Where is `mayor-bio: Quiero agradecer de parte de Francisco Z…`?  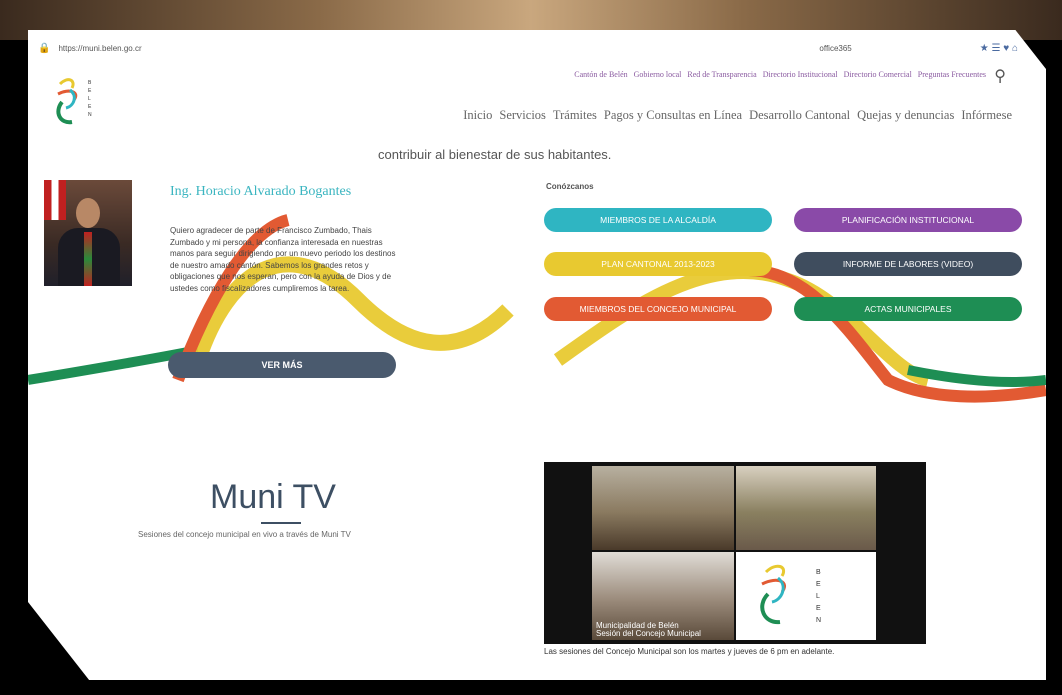 mayor-bio: Quiero agradecer de parte de Francisco Z… is located at coordinates (283, 259).